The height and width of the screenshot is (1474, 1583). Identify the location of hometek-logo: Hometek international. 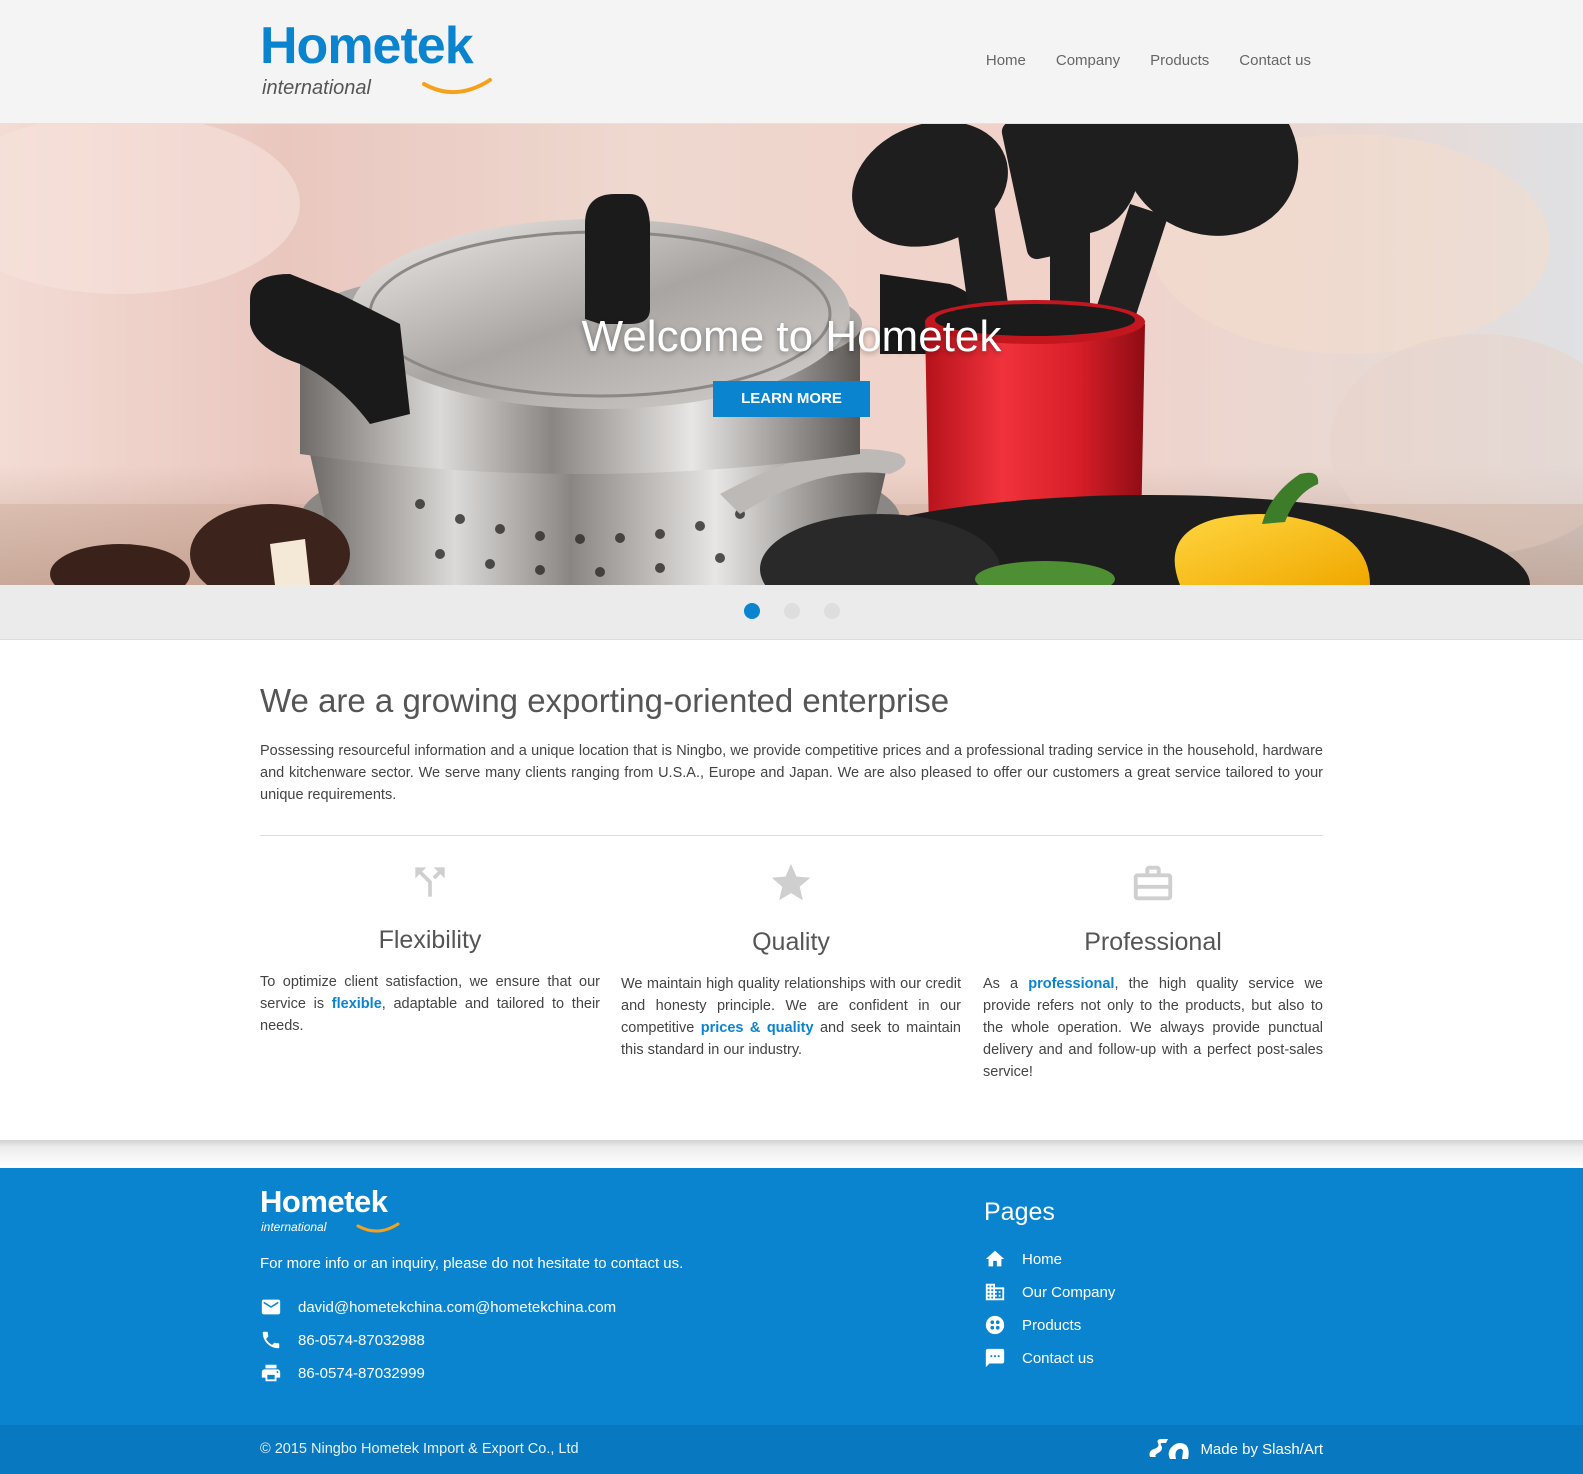
(395, 62).